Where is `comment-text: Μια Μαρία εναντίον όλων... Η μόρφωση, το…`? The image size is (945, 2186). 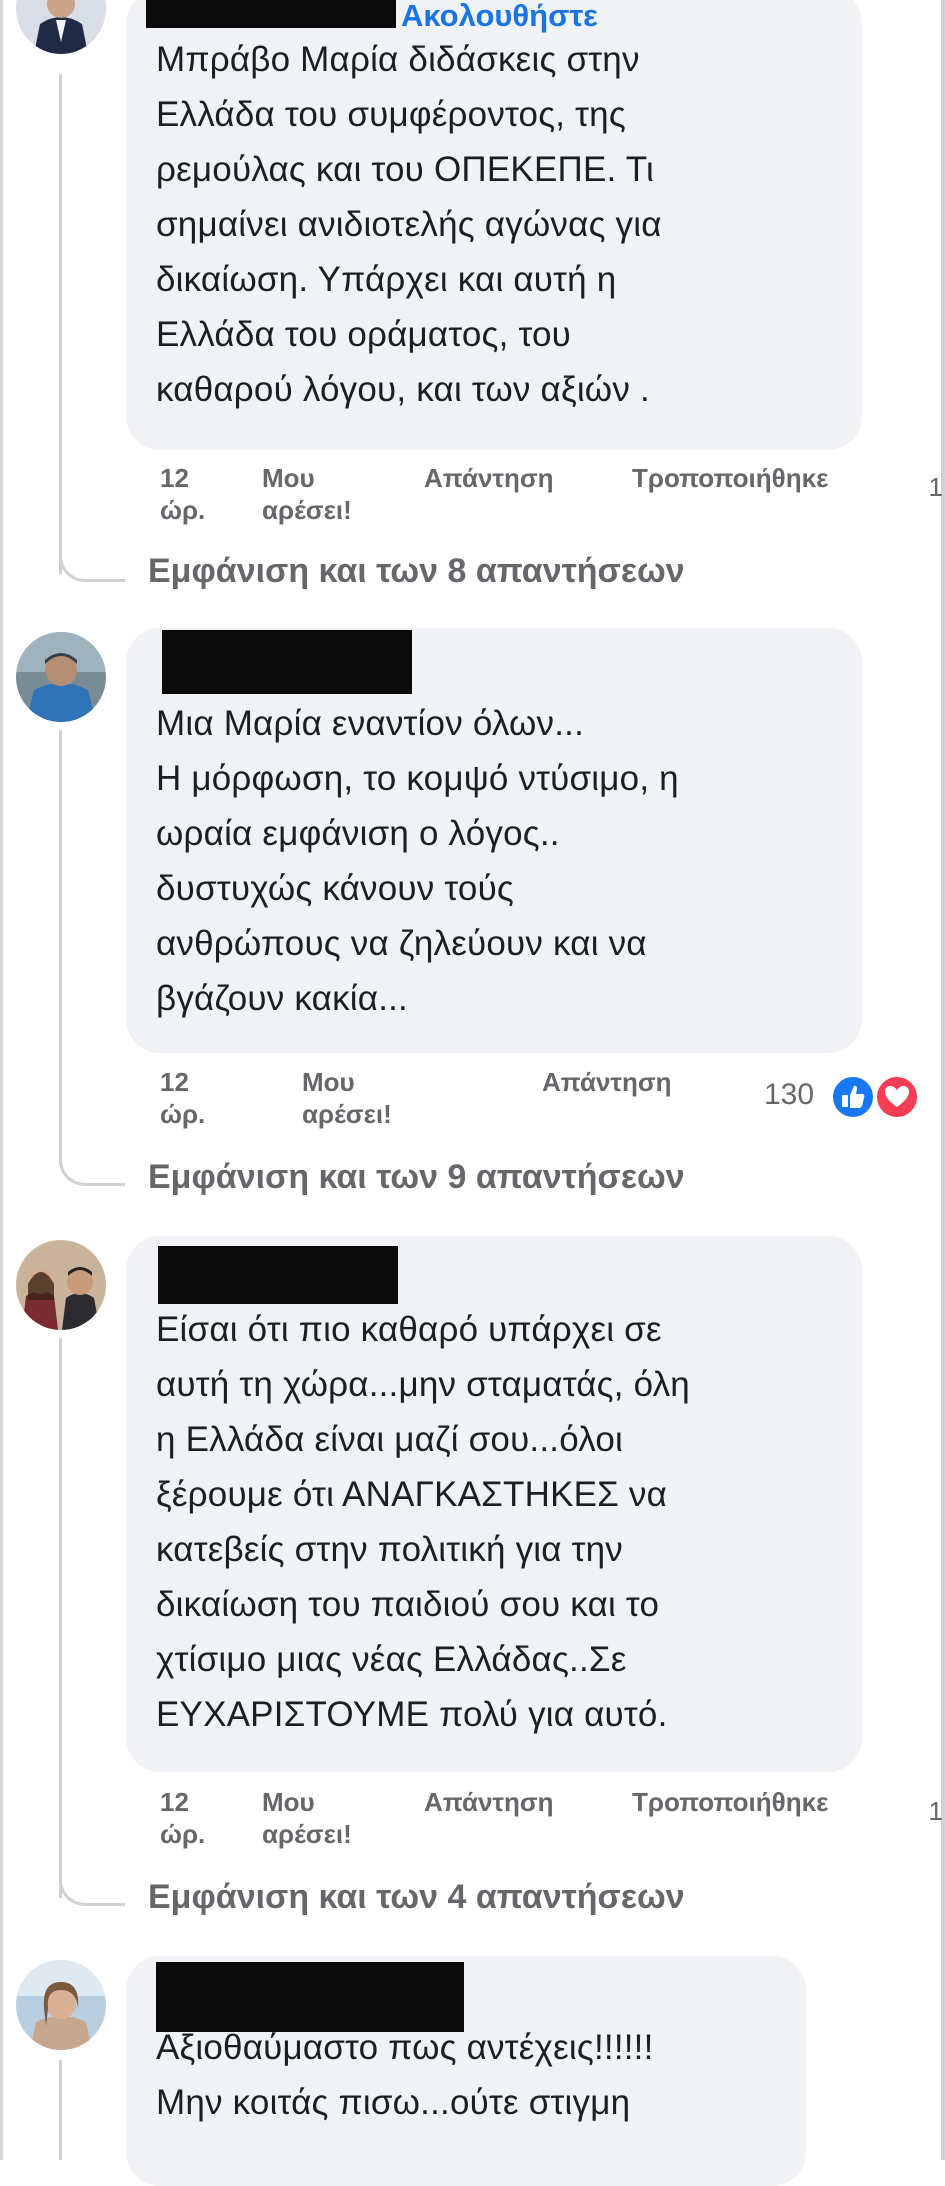 comment-text: Μια Μαρία εναντίον όλων... Η μόρφωση, το… is located at coordinates (417, 861).